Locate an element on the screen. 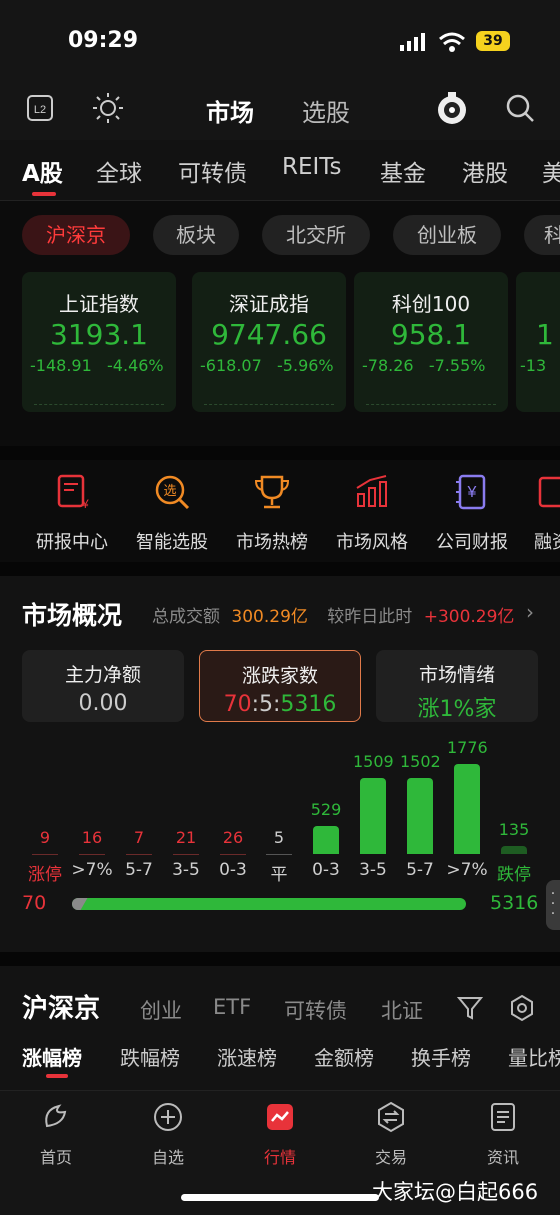 The image size is (560, 1215). chip-star: 科 is located at coordinates (542, 235).